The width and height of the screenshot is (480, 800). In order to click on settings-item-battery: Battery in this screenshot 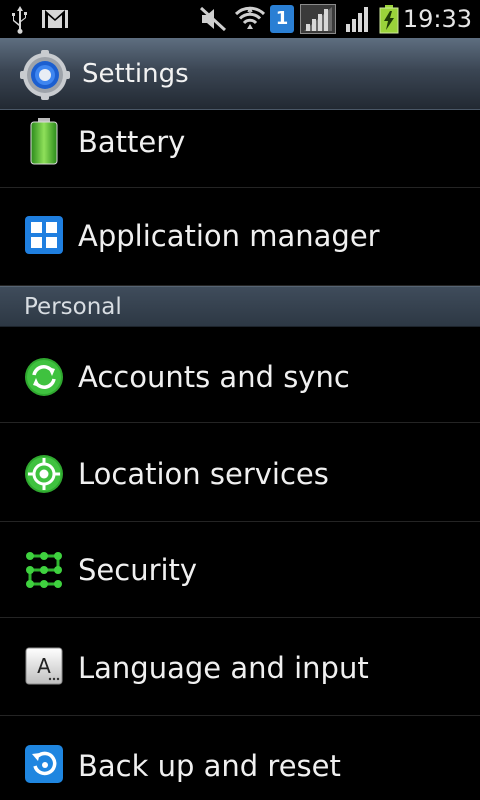, I will do `click(240, 149)`.